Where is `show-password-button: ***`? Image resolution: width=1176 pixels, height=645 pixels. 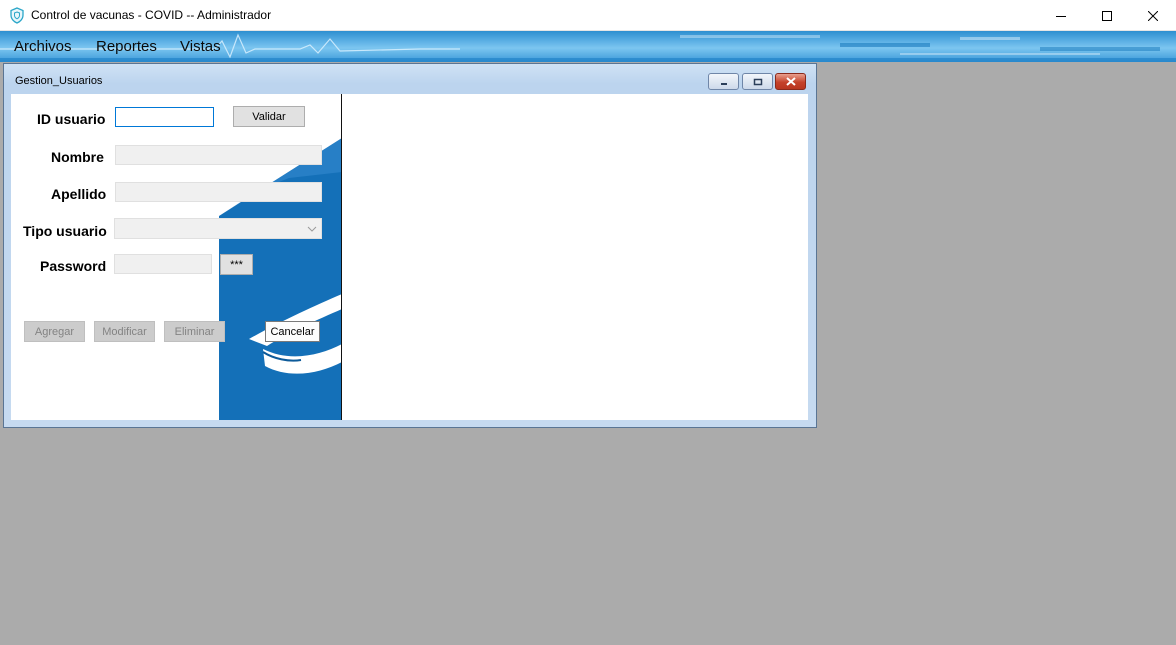
show-password-button: *** is located at coordinates (236, 264).